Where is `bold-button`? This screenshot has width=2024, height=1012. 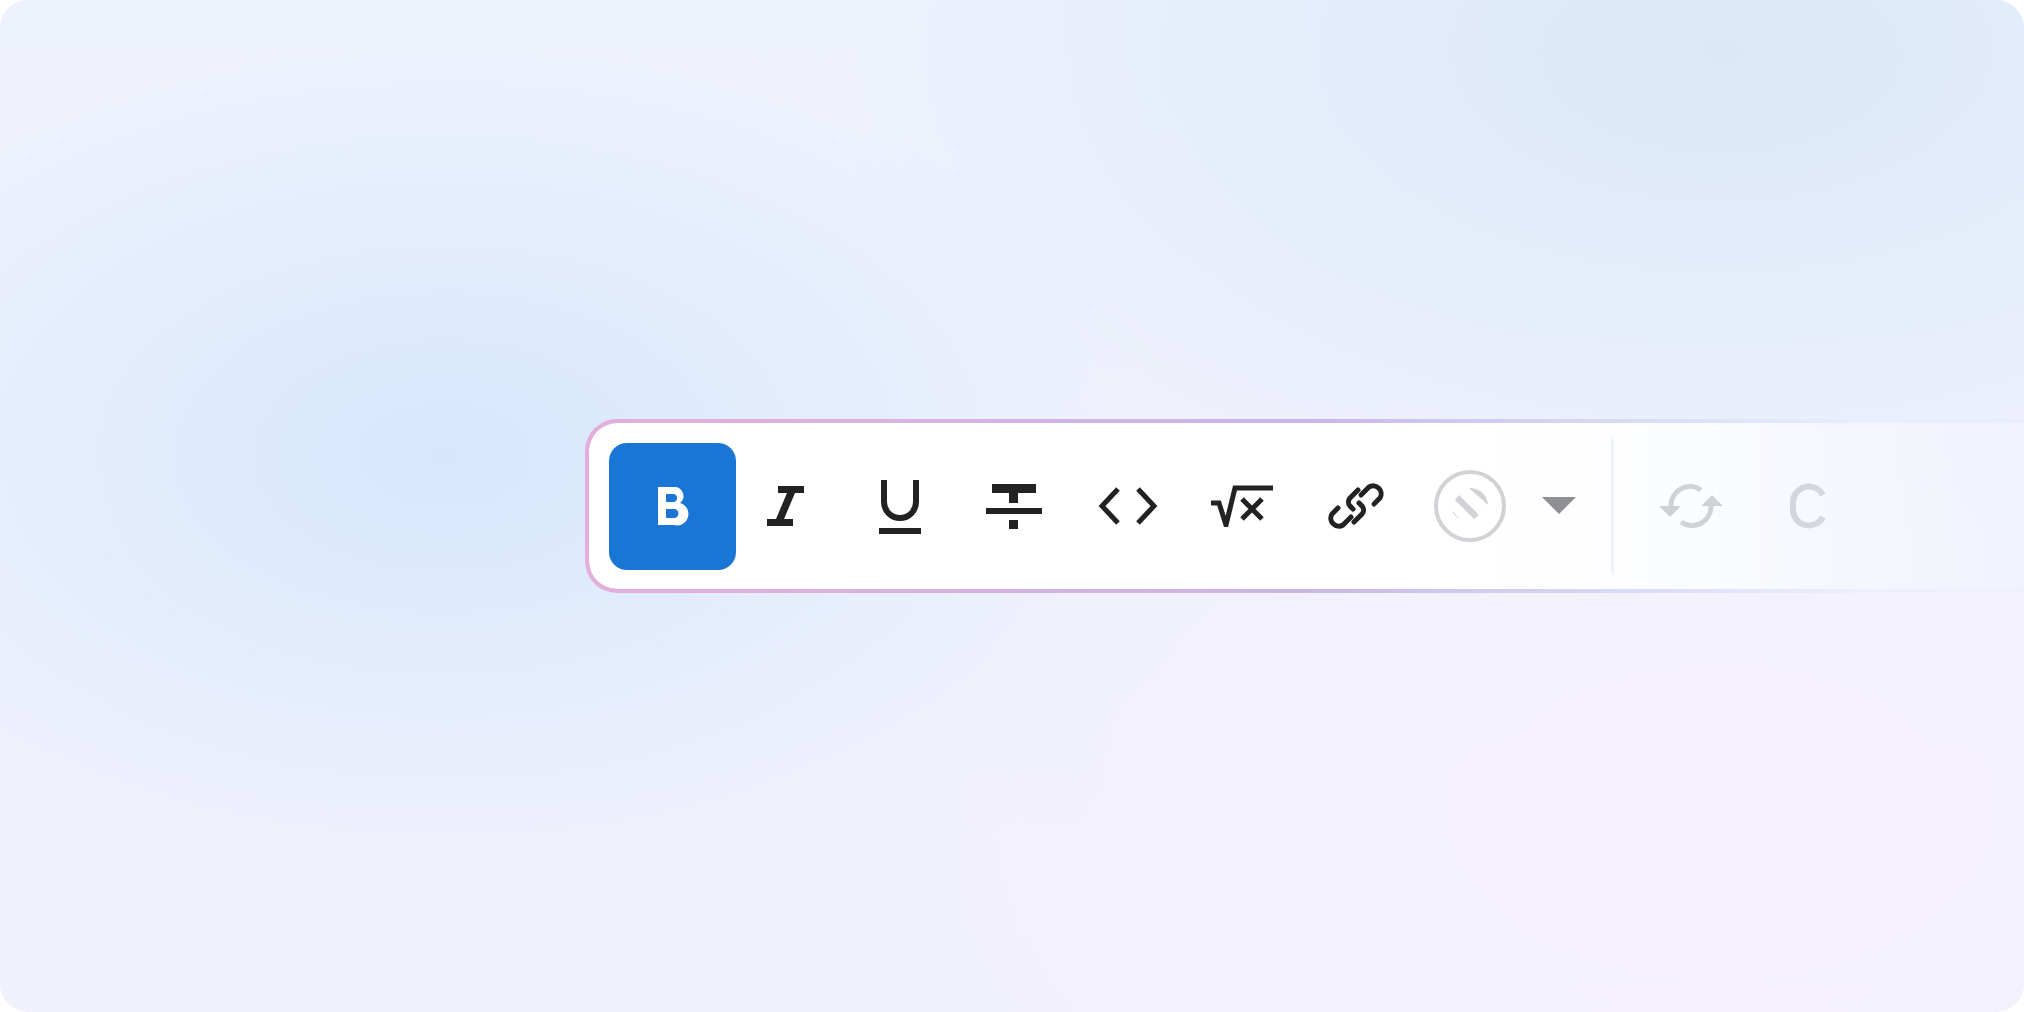
bold-button is located at coordinates (672, 506).